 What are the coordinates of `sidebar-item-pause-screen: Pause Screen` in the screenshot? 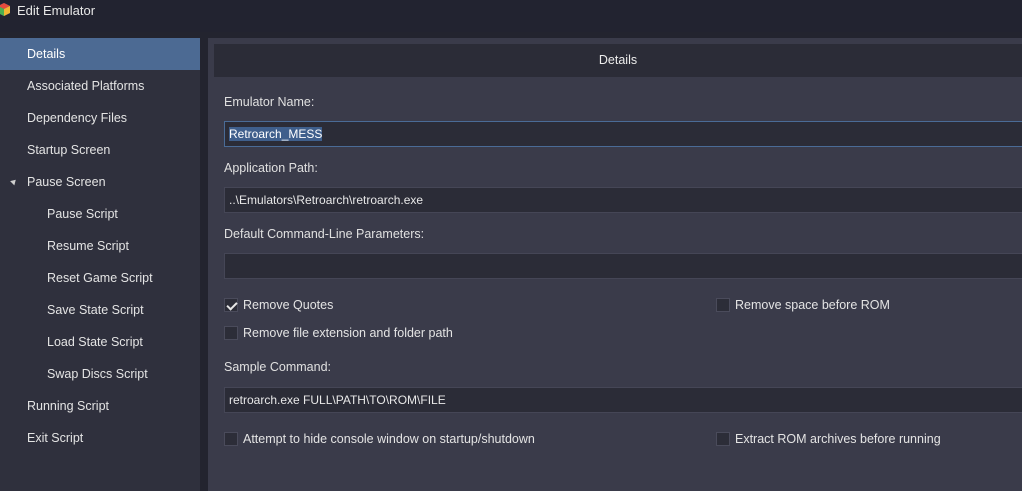 It's located at (100, 182).